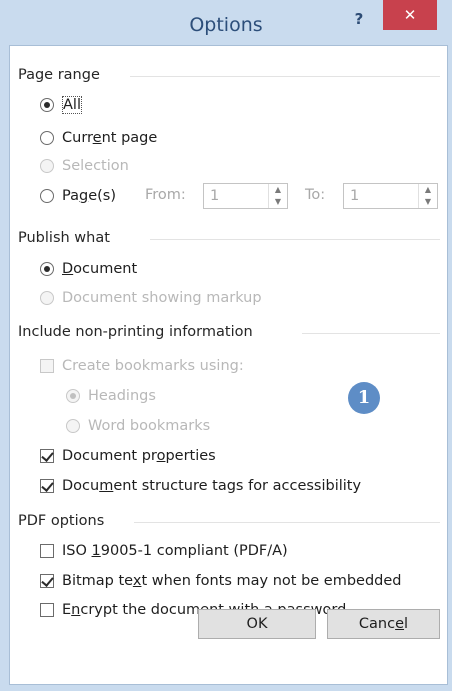  I want to click on radio-word-bookmarks-indicator, so click(73, 426).